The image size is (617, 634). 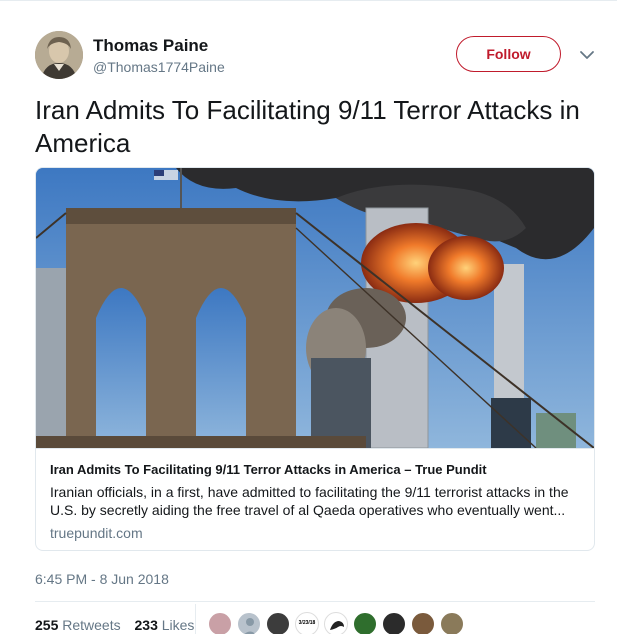 I want to click on author-handle: @Thomas1774Paine, so click(x=159, y=67).